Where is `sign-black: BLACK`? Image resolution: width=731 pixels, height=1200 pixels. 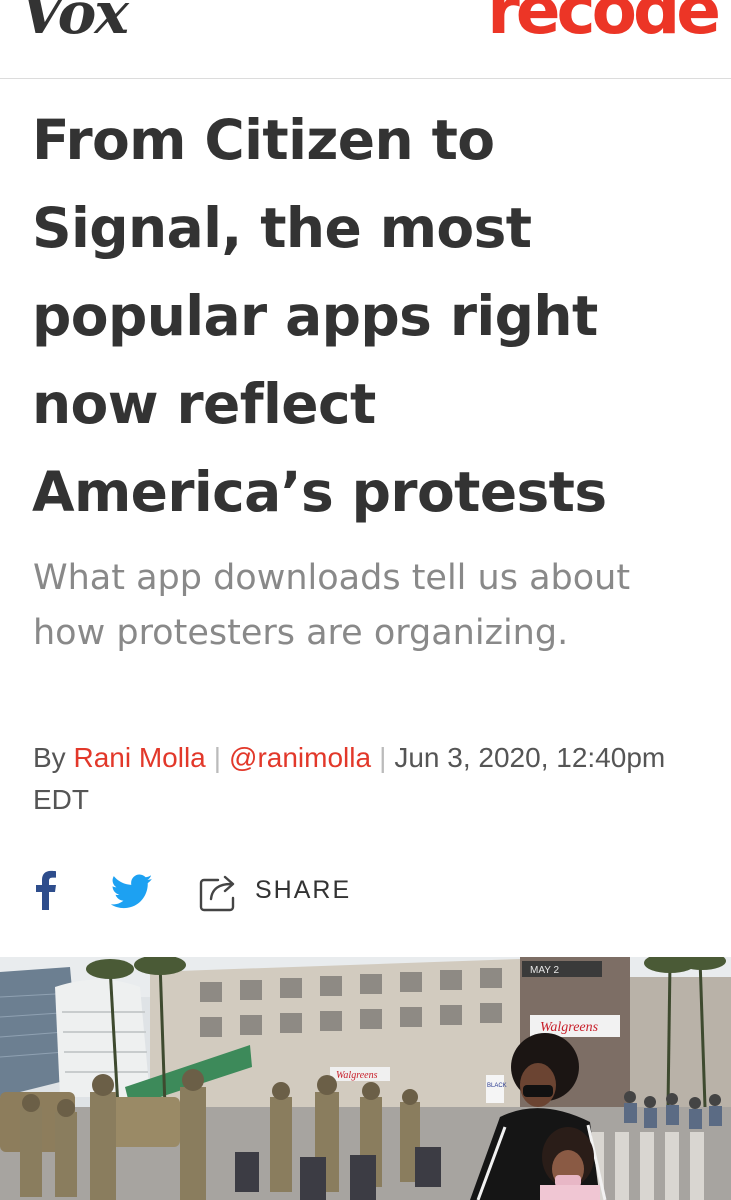
sign-black: BLACK is located at coordinates (497, 1086).